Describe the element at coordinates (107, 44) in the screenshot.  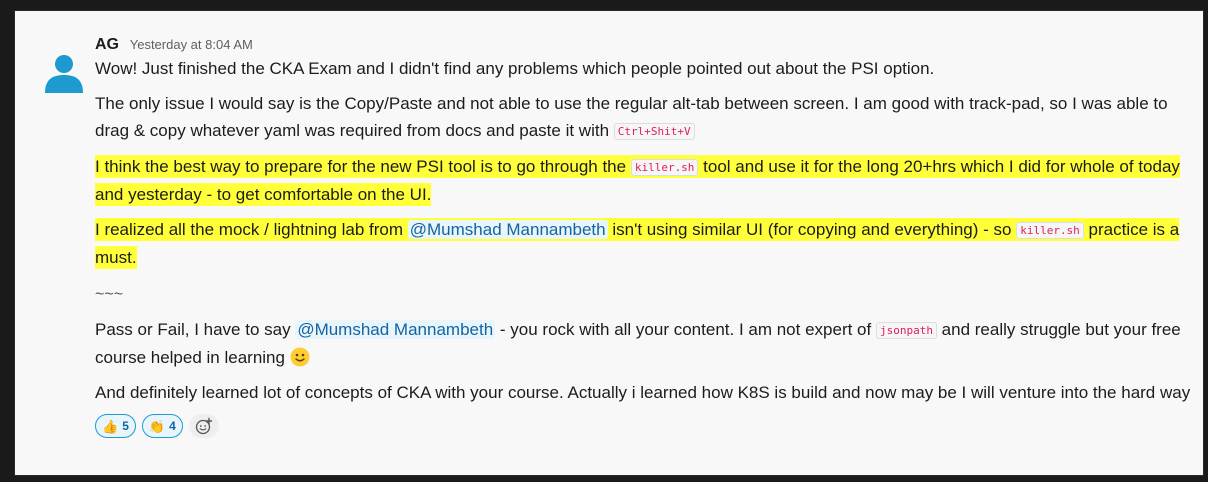
I see `author-name: AG` at that location.